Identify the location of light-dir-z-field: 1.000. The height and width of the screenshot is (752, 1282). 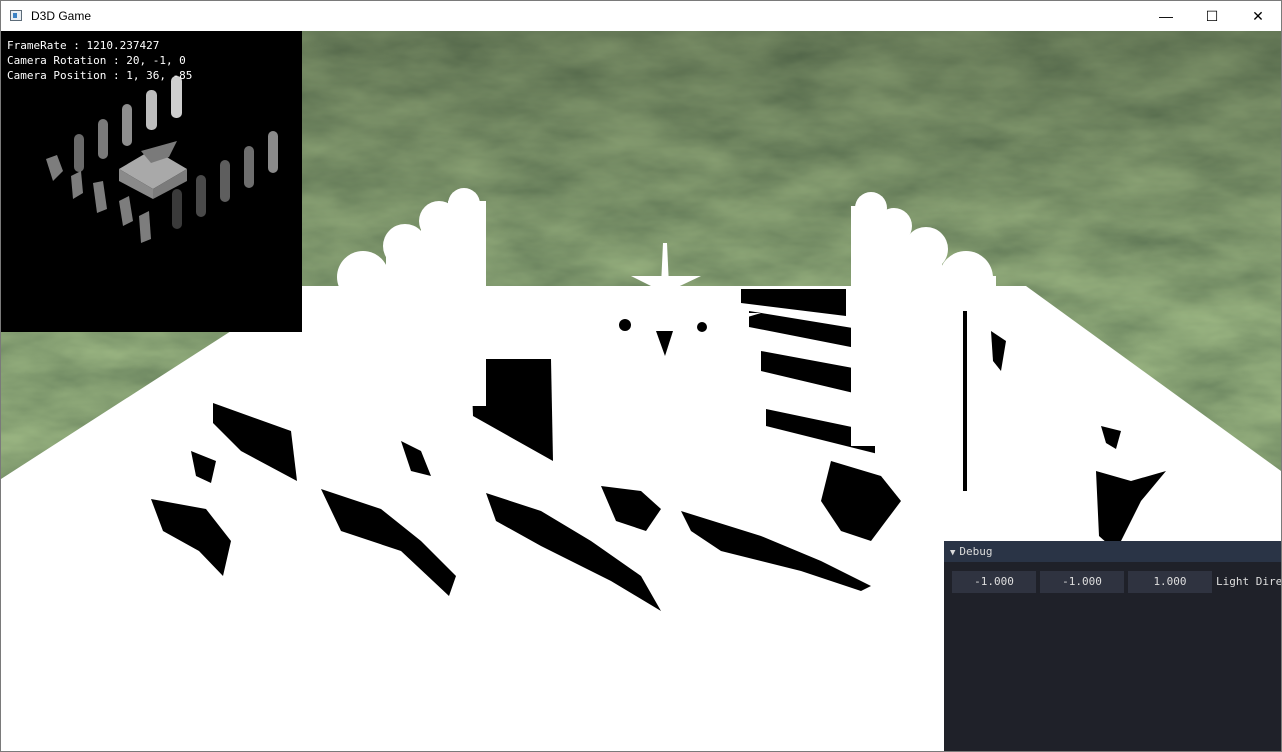
(1170, 582).